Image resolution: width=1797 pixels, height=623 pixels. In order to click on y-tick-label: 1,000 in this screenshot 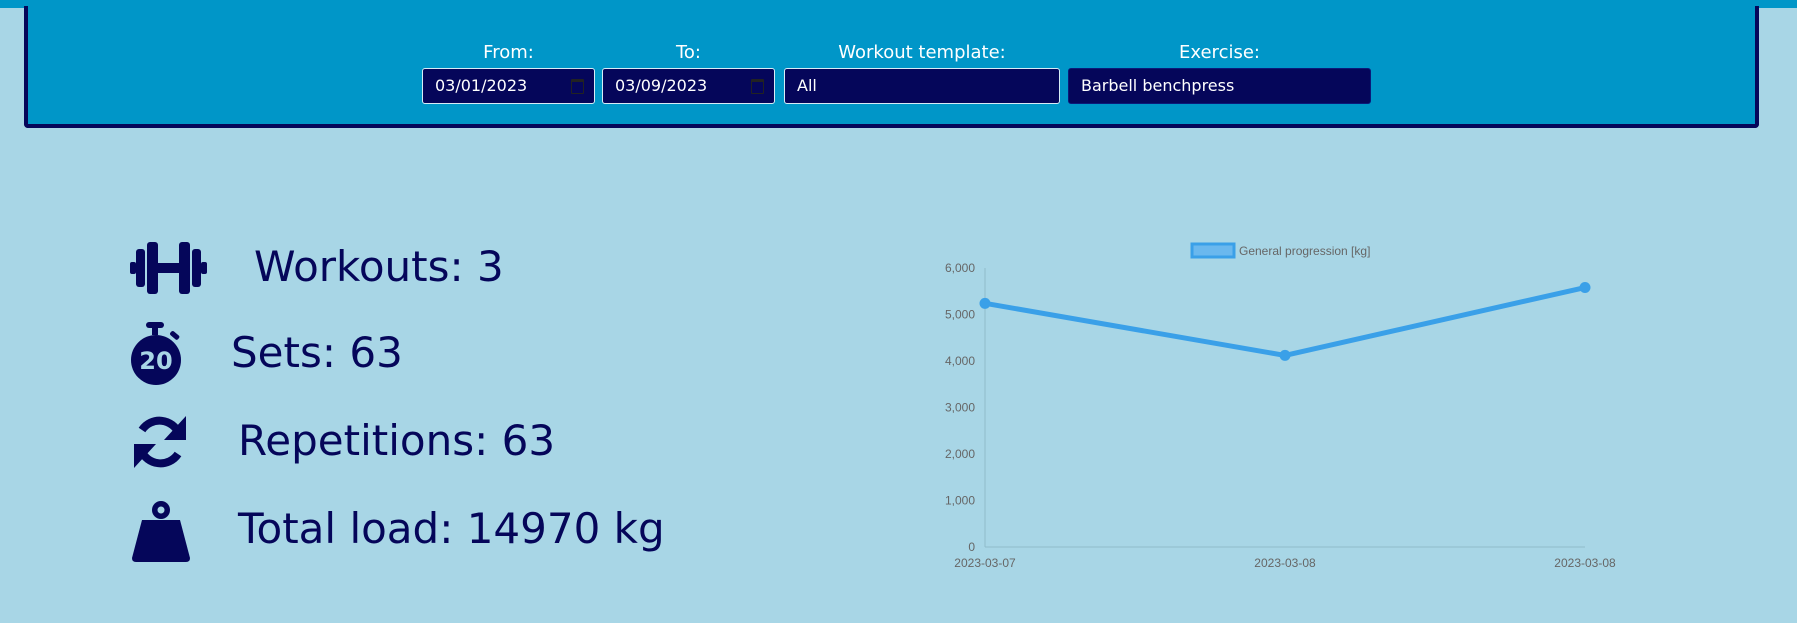, I will do `click(960, 501)`.